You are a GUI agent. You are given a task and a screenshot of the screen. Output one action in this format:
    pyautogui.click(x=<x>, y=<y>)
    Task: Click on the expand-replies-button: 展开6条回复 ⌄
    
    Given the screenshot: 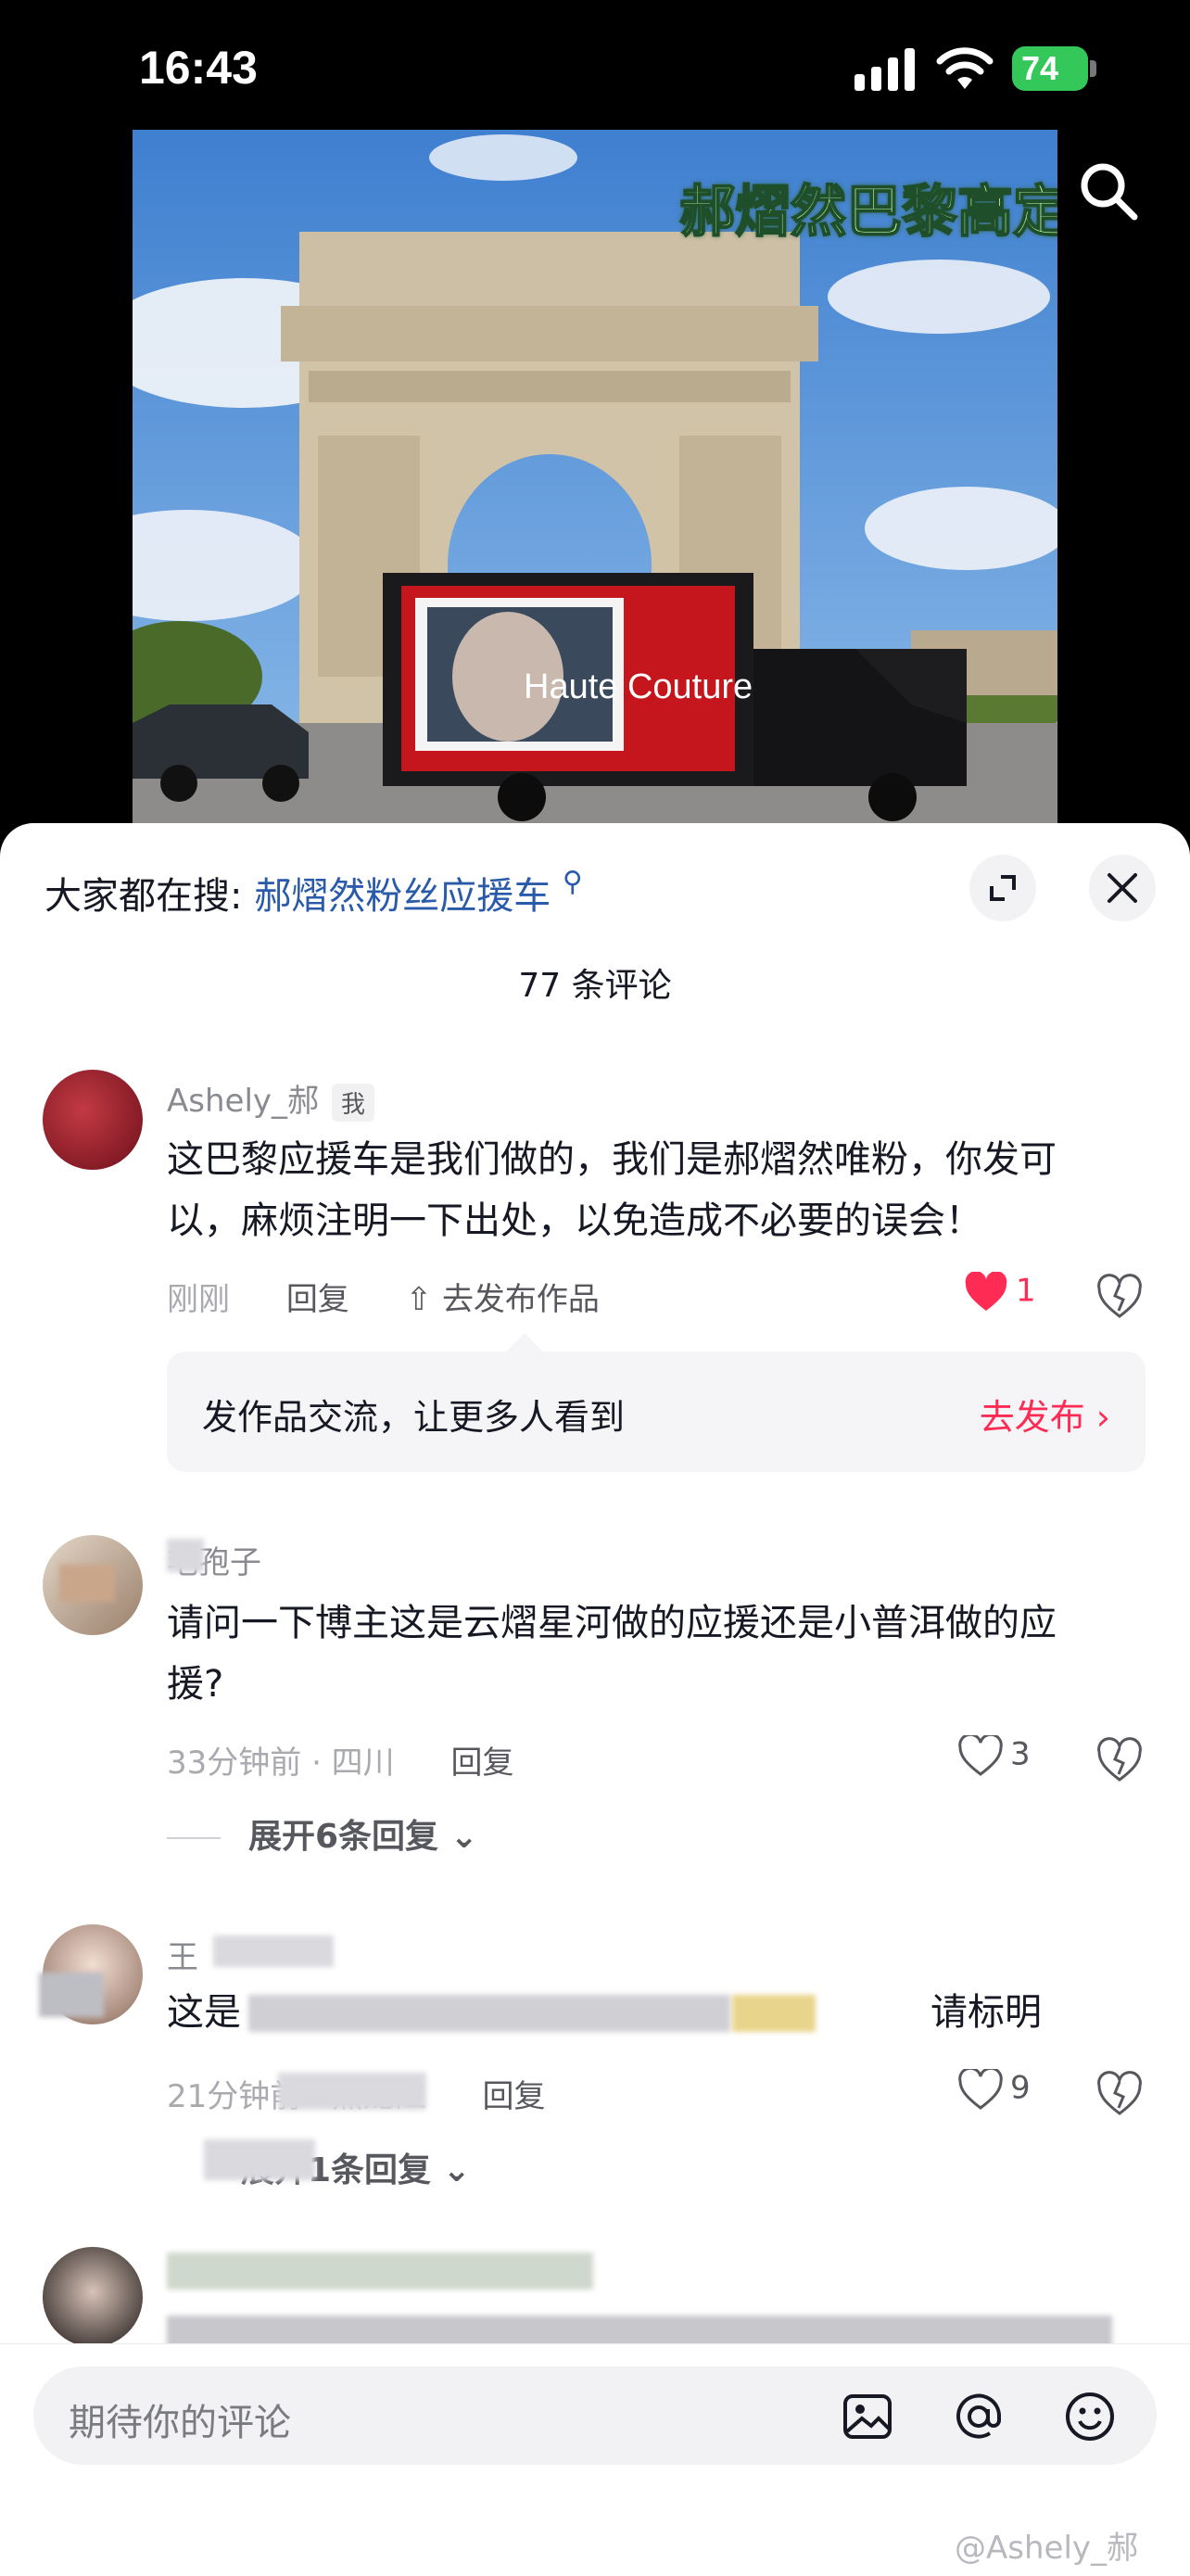 What is the action you would take?
    pyautogui.click(x=322, y=1833)
    